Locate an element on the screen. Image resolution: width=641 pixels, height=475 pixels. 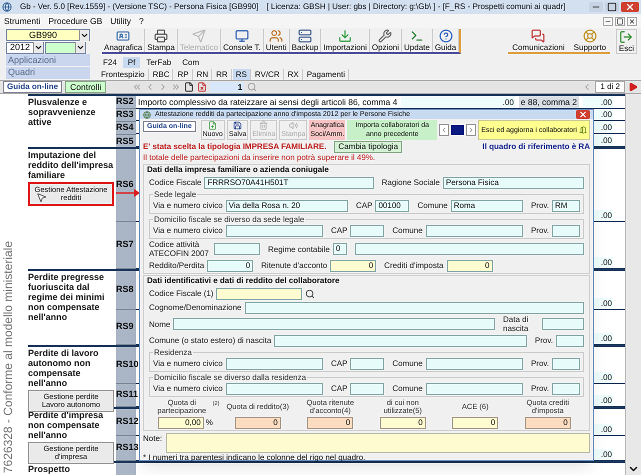
tab: F24 is located at coordinates (110, 62).